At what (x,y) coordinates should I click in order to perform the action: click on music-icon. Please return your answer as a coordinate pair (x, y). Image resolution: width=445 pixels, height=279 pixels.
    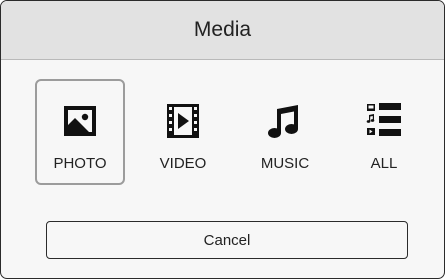
    Looking at the image, I should click on (283, 121).